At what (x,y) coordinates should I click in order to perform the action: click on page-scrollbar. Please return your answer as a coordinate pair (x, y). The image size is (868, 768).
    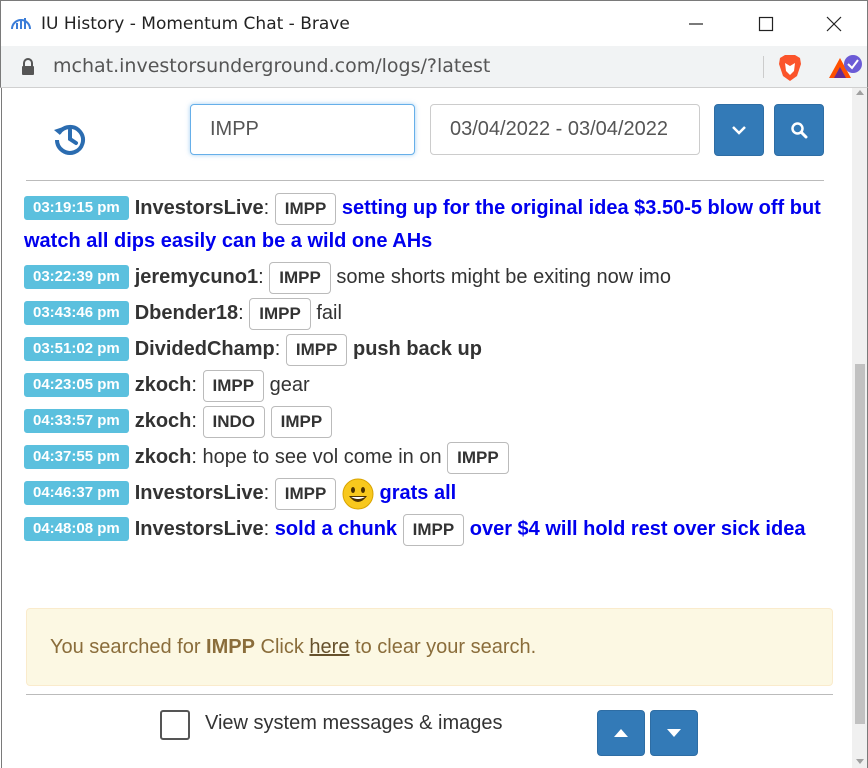
    Looking at the image, I should click on (860, 428).